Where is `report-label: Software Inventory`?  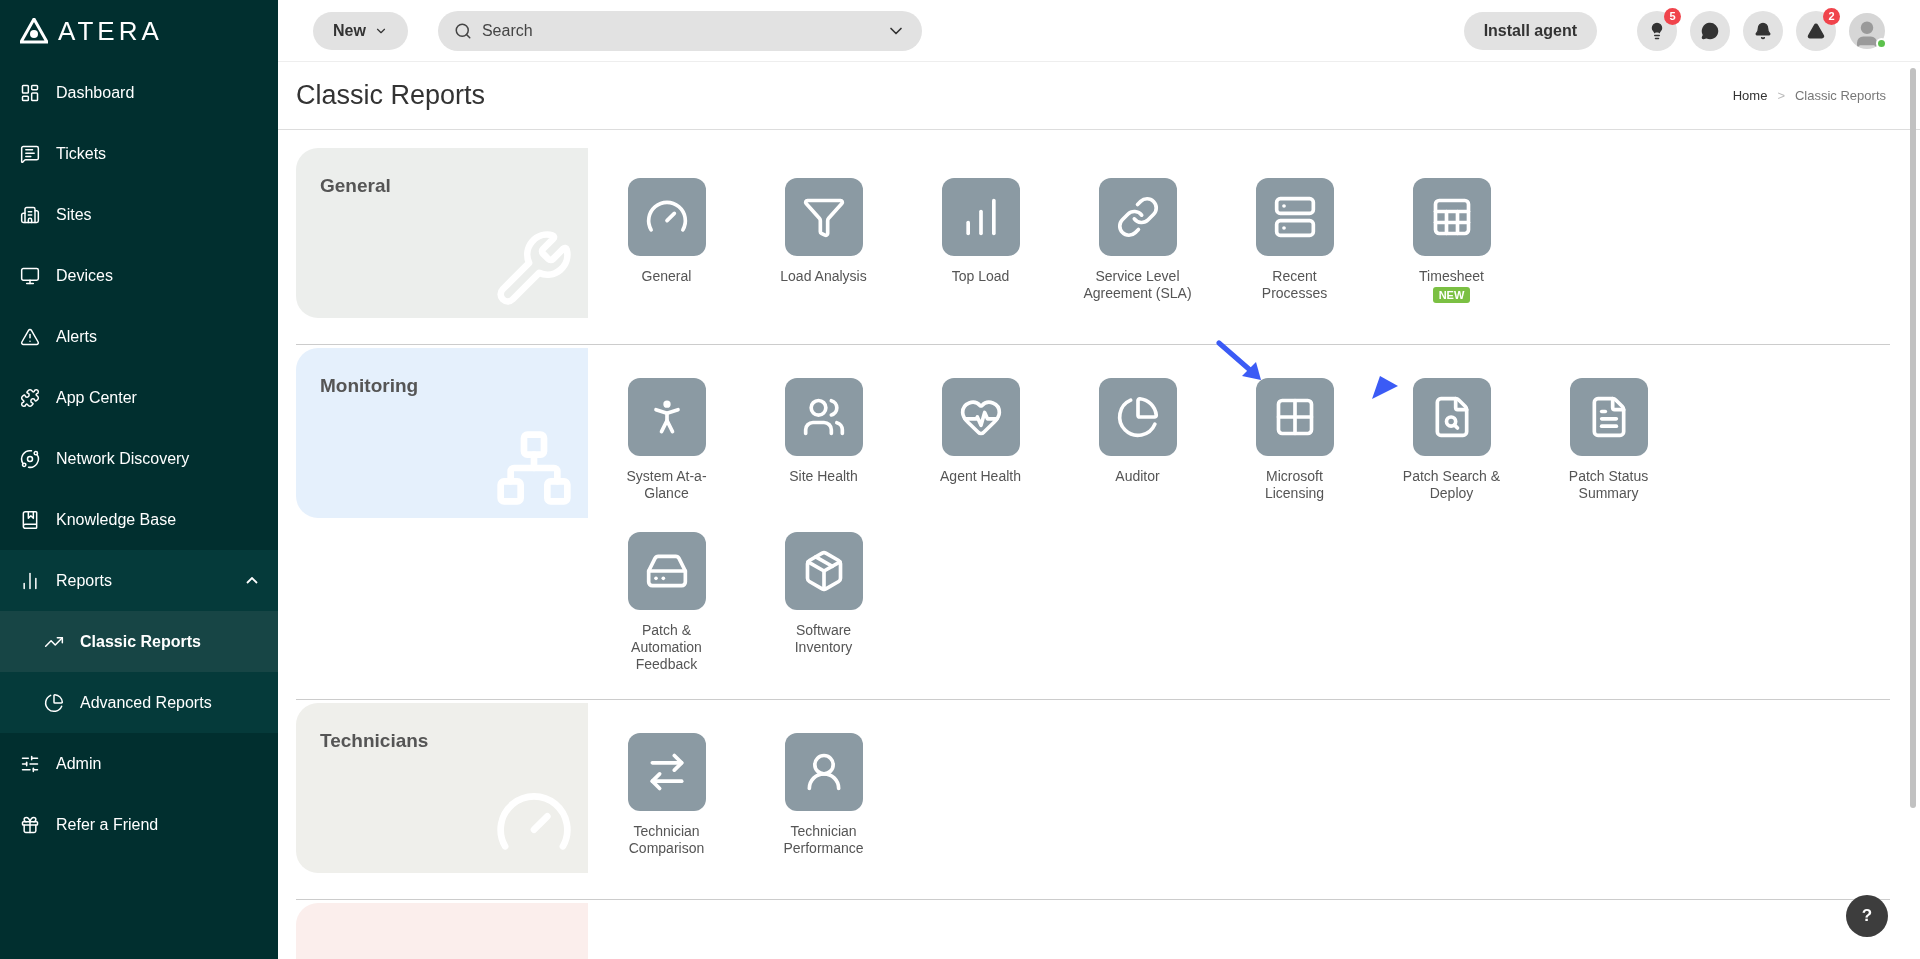
report-label: Software Inventory is located at coordinates (823, 639).